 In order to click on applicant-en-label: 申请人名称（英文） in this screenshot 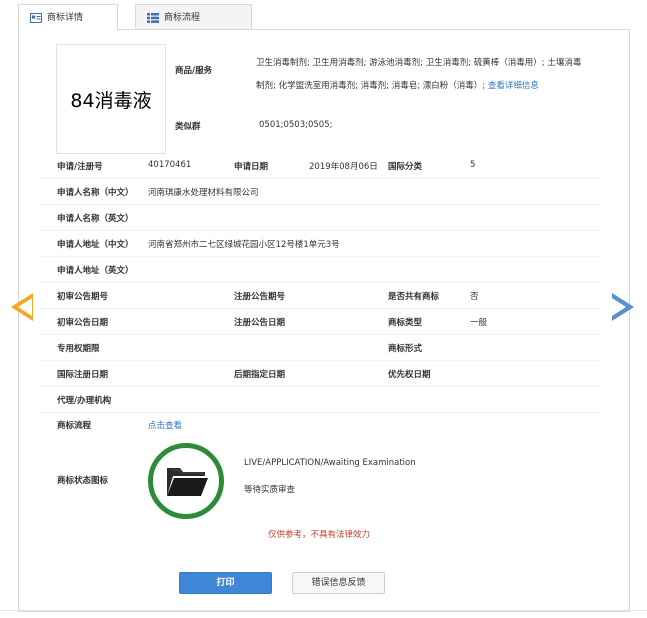, I will do `click(95, 219)`.